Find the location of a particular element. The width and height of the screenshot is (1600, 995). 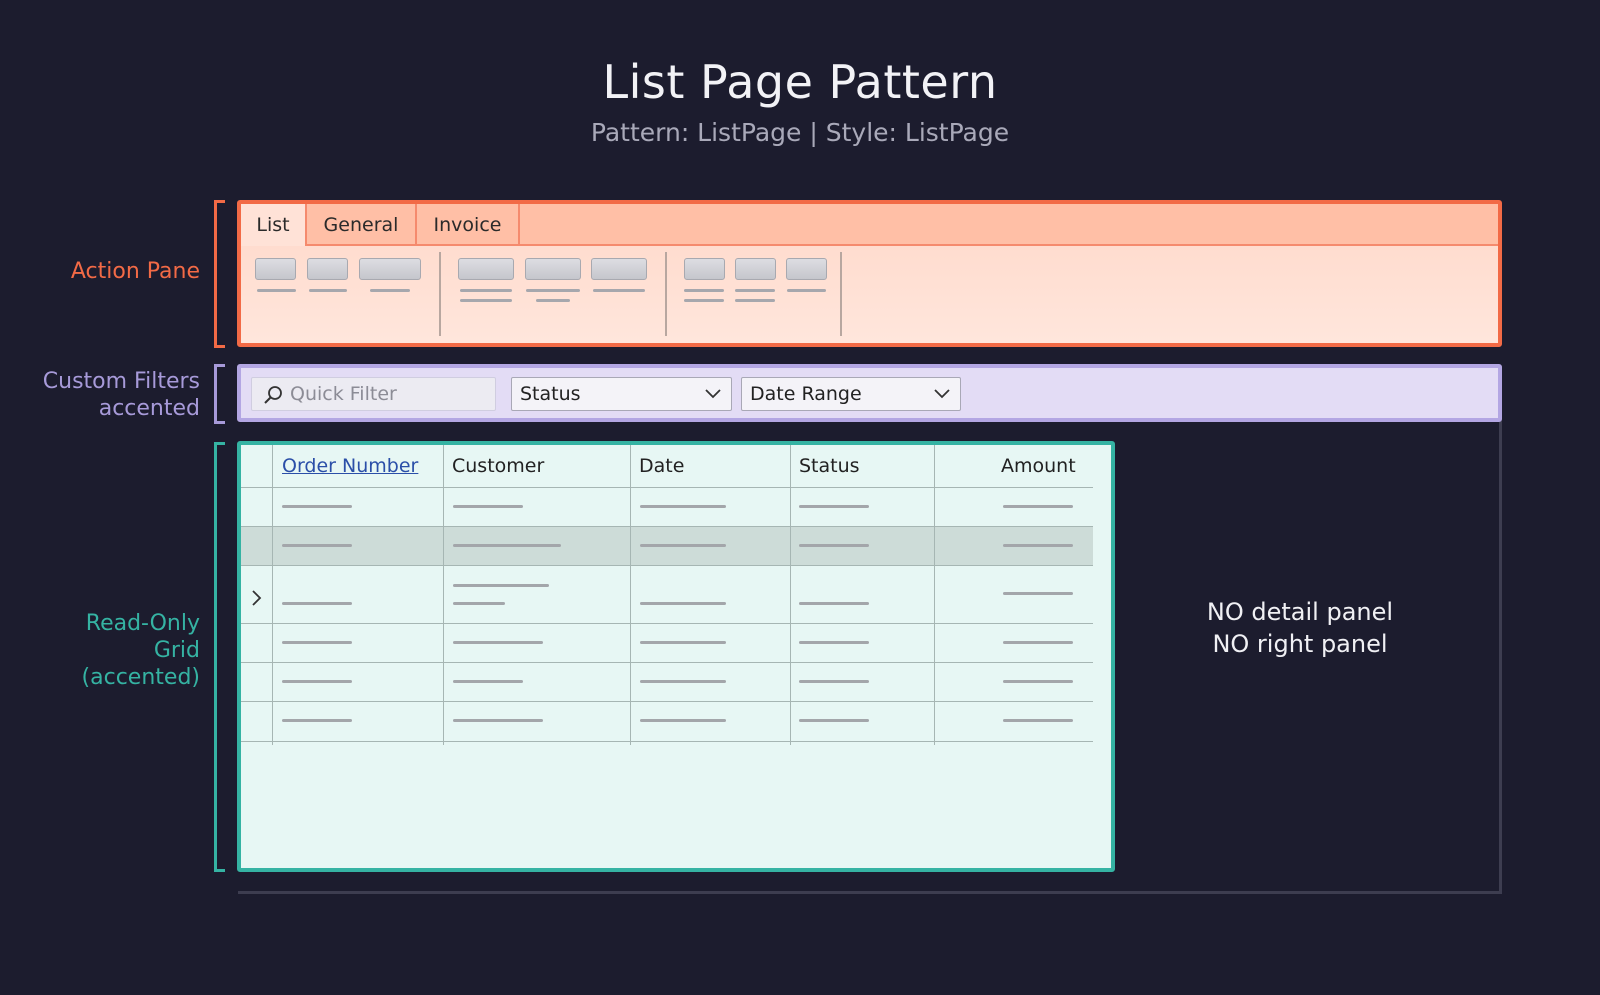

action-pane-label: Action Pane is located at coordinates (135, 271).